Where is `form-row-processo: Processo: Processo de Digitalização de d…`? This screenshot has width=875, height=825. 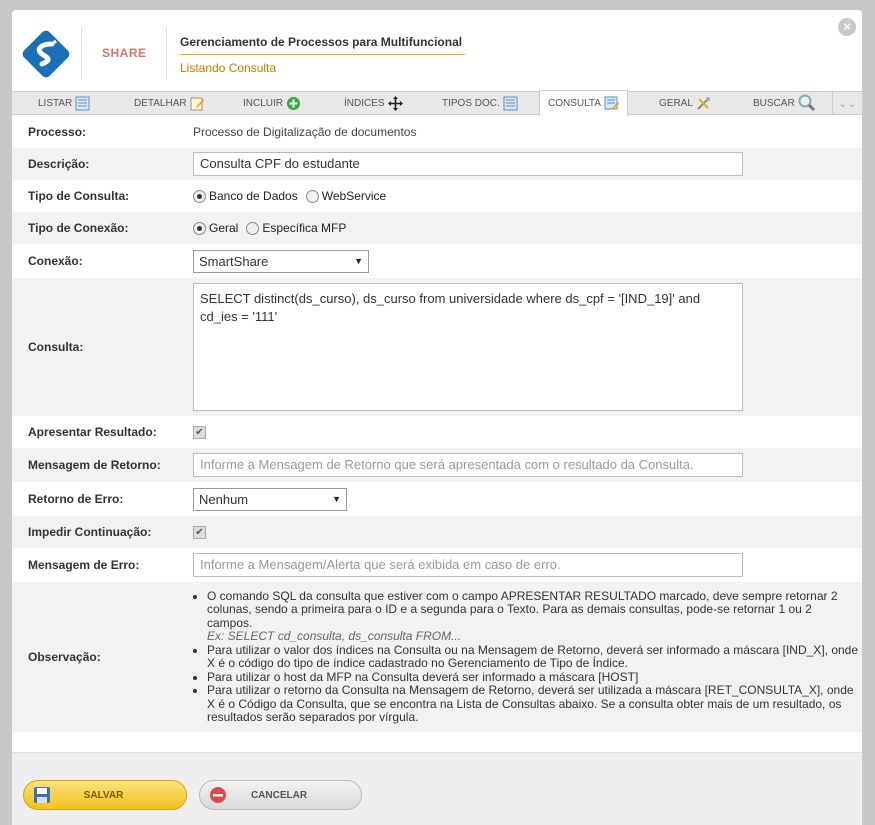
form-row-processo: Processo: Processo de Digitalização de d… is located at coordinates (437, 132).